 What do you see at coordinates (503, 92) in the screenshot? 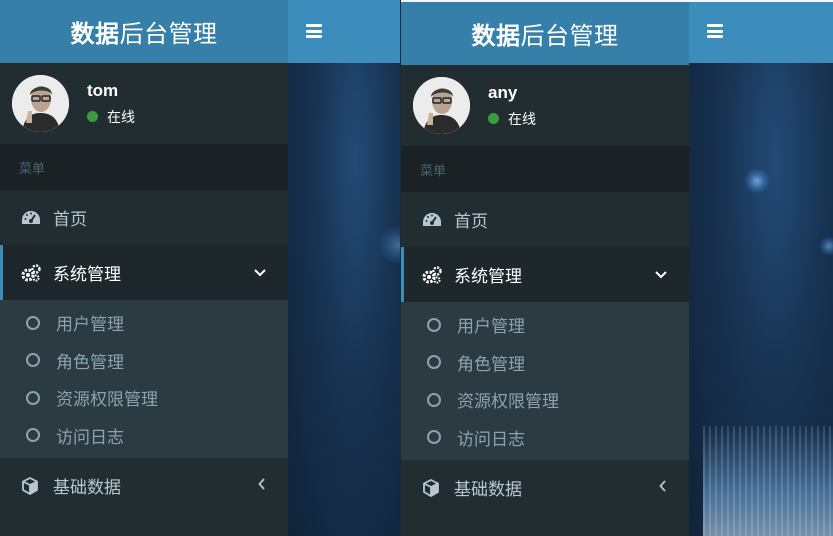
I see `user-name: any` at bounding box center [503, 92].